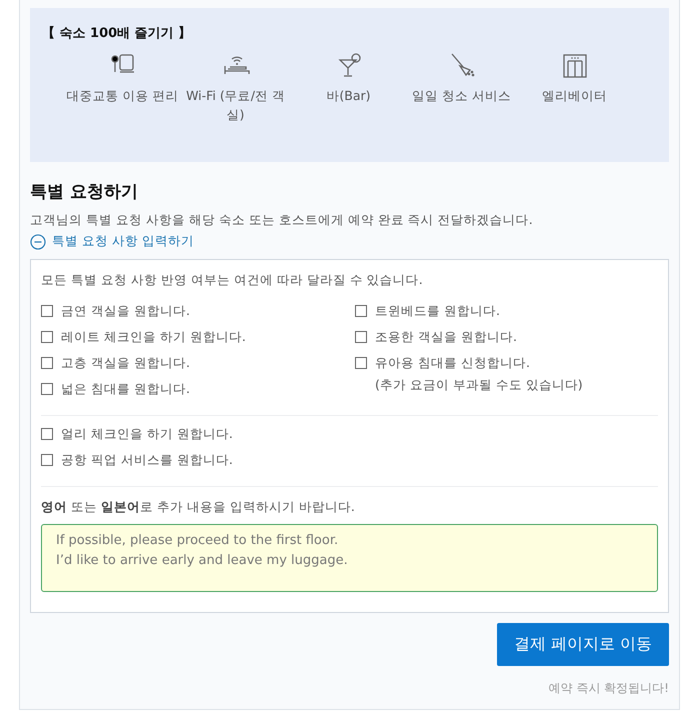 Image resolution: width=694 pixels, height=722 pixels. Describe the element at coordinates (122, 96) in the screenshot. I see `amenity-label: 대중교통 이용 편리` at that location.